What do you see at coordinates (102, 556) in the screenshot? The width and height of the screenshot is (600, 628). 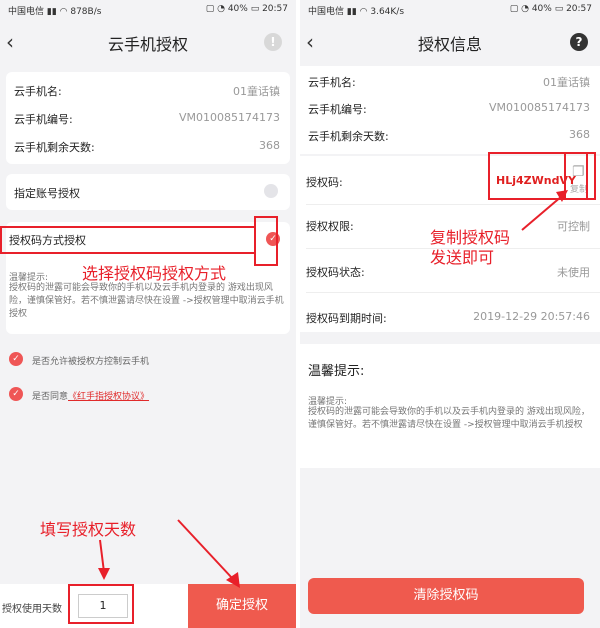 I see `arrow-to-days-icon` at bounding box center [102, 556].